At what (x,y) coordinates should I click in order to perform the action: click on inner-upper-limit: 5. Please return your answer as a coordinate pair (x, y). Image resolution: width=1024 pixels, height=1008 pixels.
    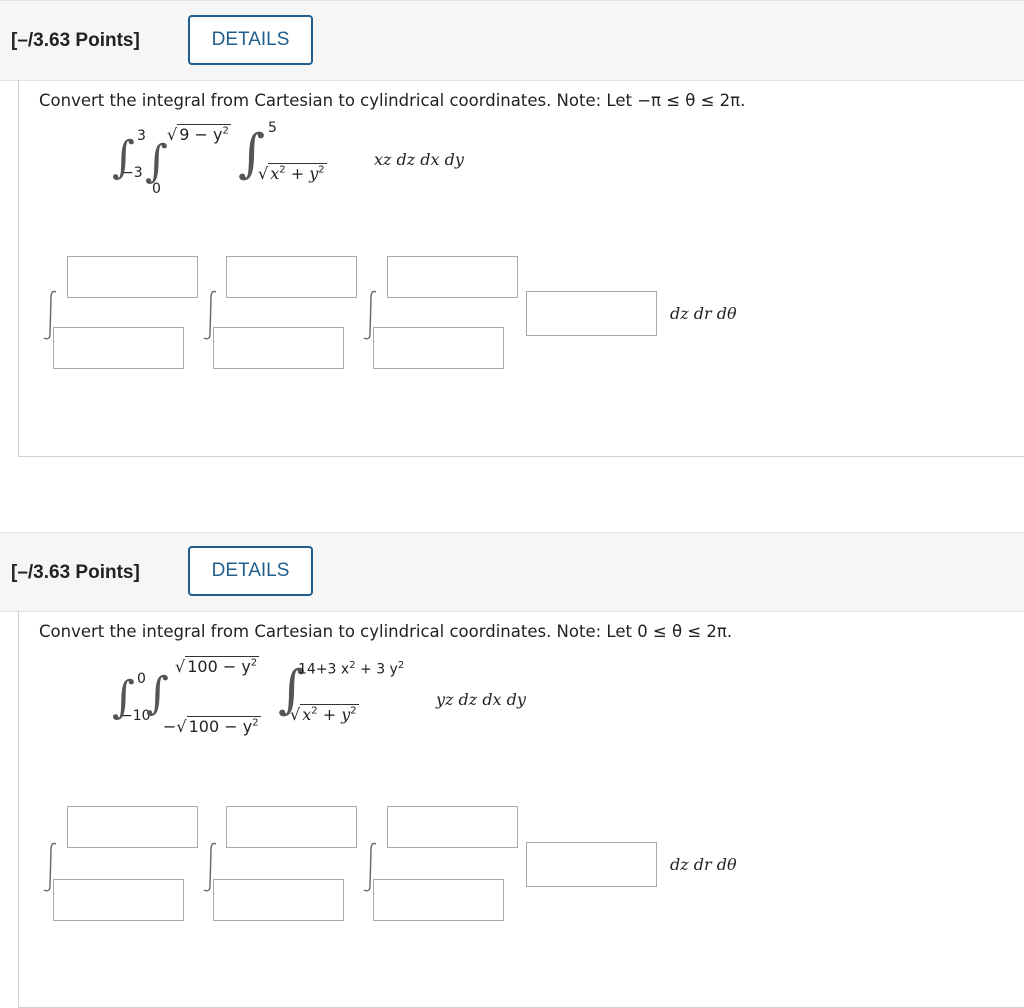
    Looking at the image, I should click on (272, 128).